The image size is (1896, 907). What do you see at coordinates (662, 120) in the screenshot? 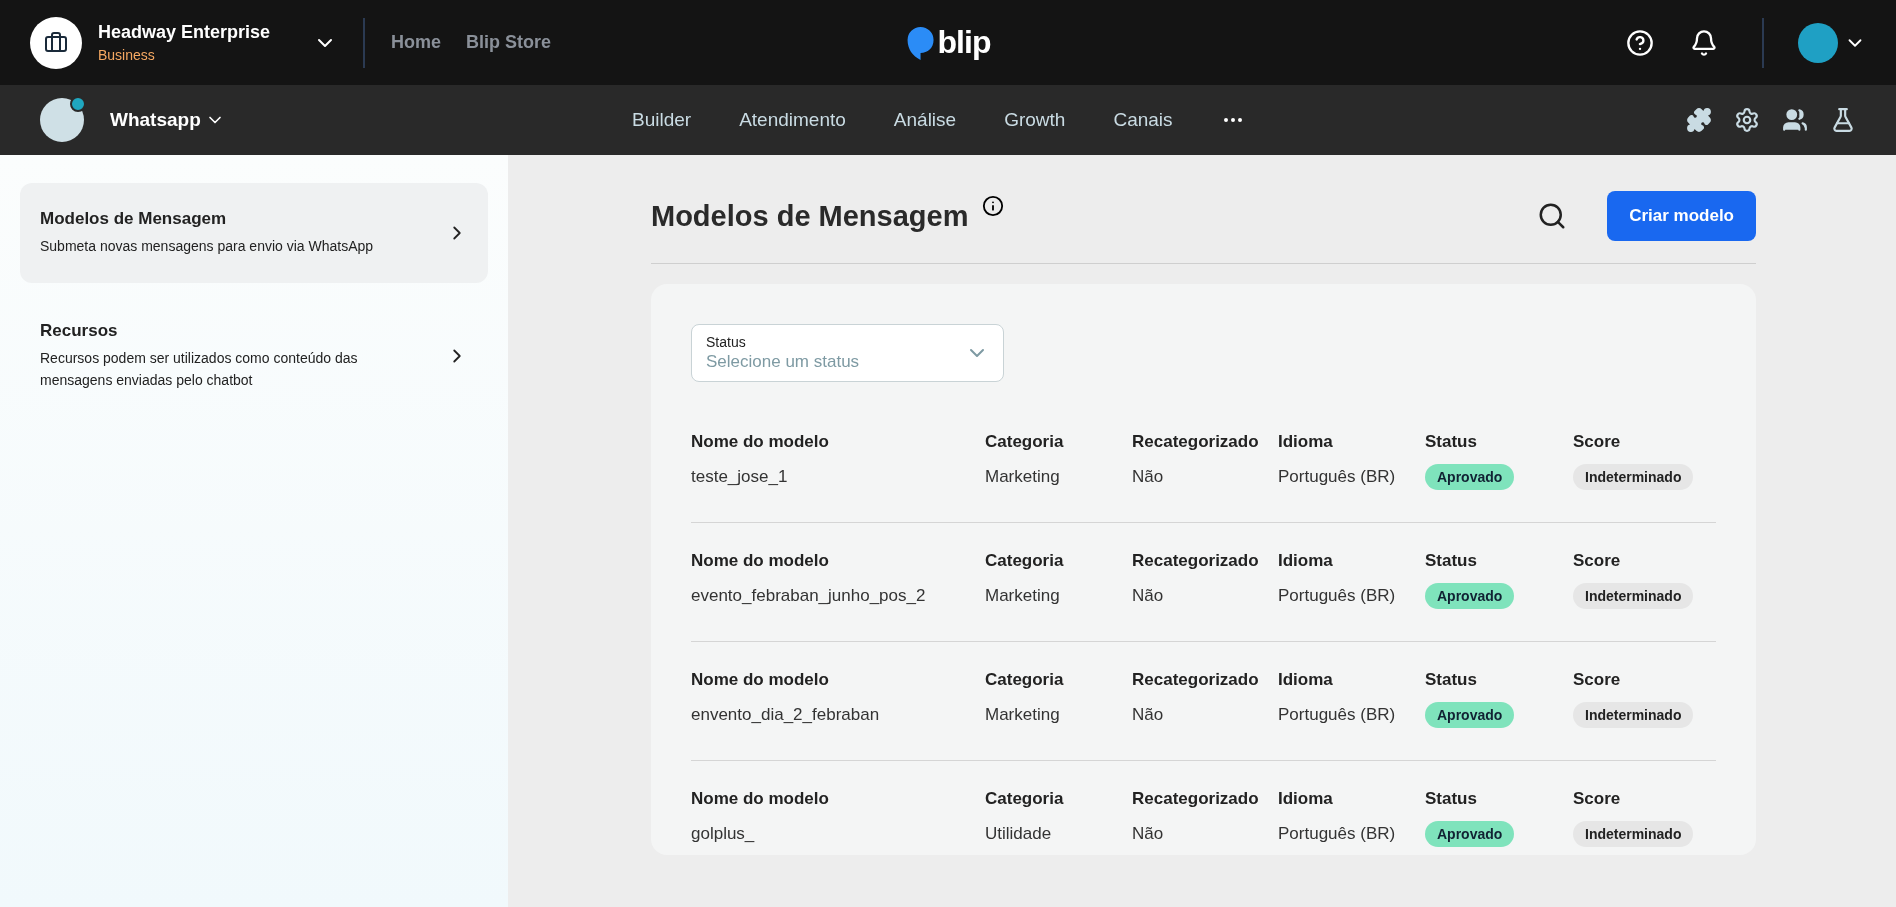
I see `nav-tab: Builder` at bounding box center [662, 120].